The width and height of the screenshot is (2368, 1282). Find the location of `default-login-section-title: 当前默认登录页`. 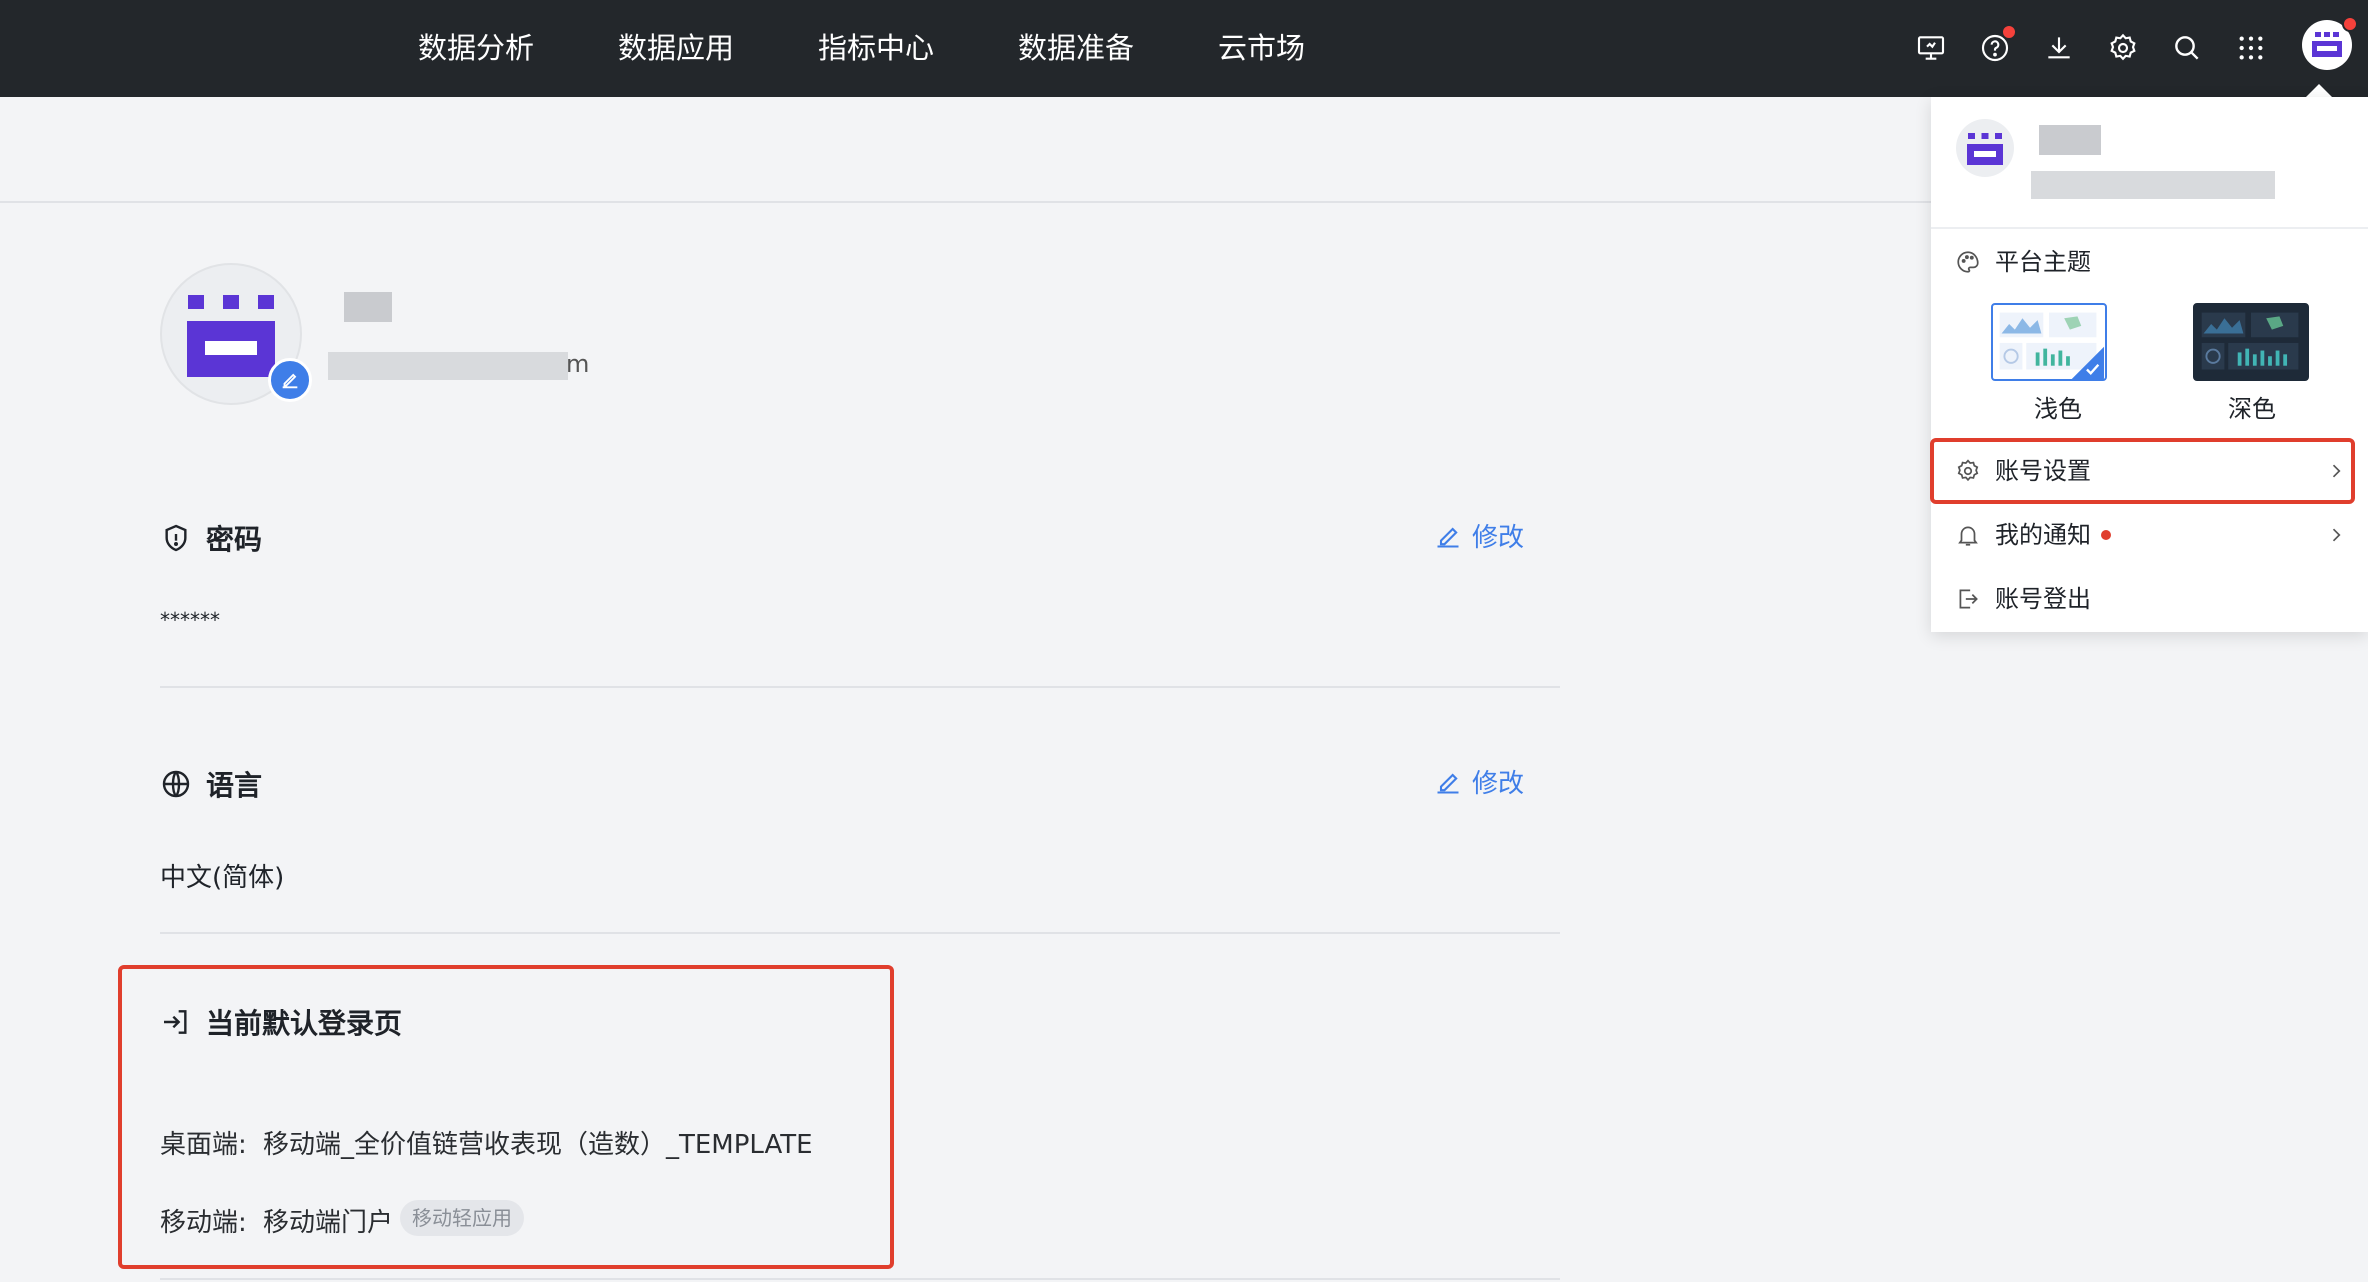

default-login-section-title: 当前默认登录页 is located at coordinates (281, 1022).